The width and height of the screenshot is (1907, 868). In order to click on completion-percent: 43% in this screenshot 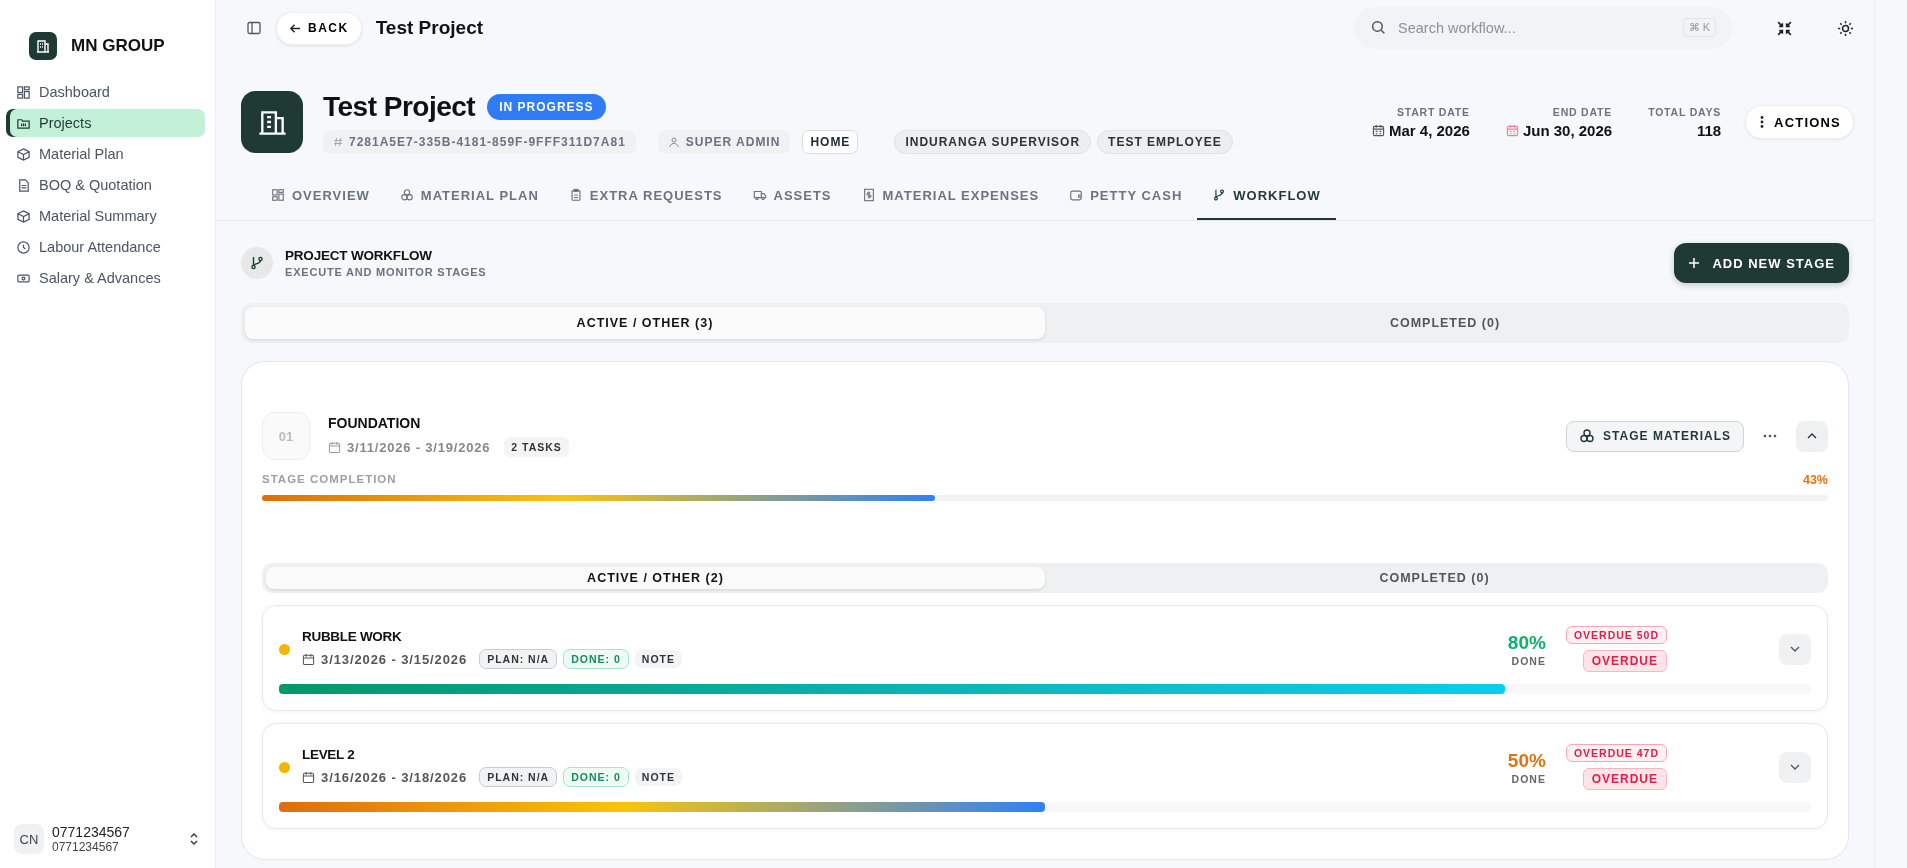, I will do `click(1815, 480)`.